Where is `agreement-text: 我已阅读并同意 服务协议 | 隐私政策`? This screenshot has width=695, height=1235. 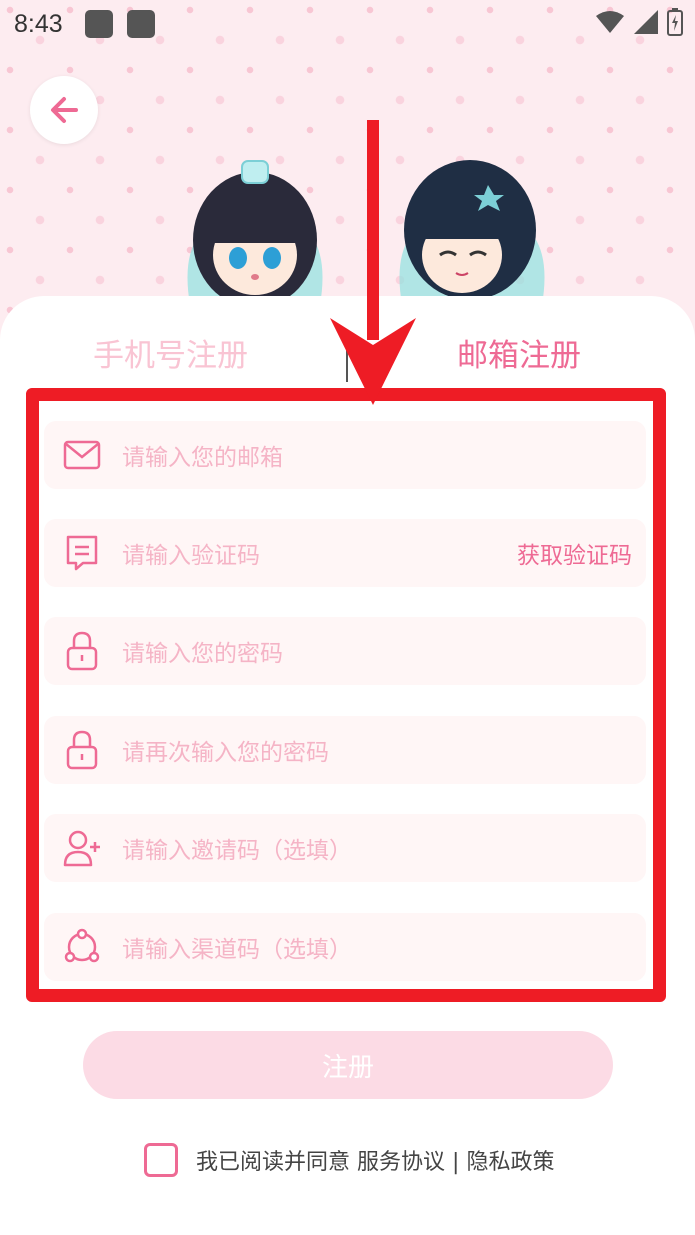
agreement-text: 我已阅读并同意 服务协议 | 隐私政策 is located at coordinates (375, 1160).